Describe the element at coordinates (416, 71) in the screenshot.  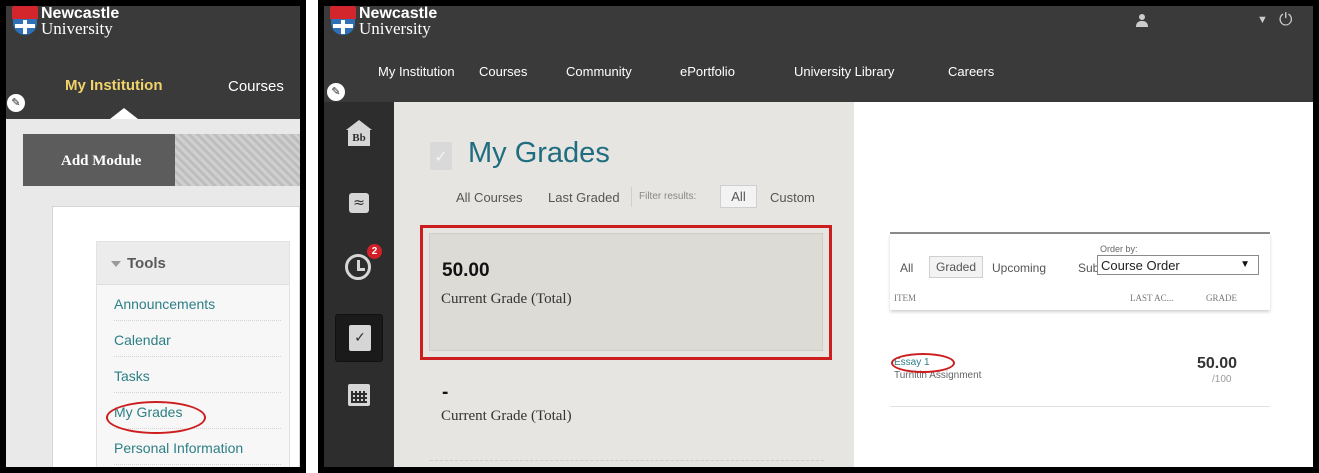
I see `nav-my-institution: My Institution` at that location.